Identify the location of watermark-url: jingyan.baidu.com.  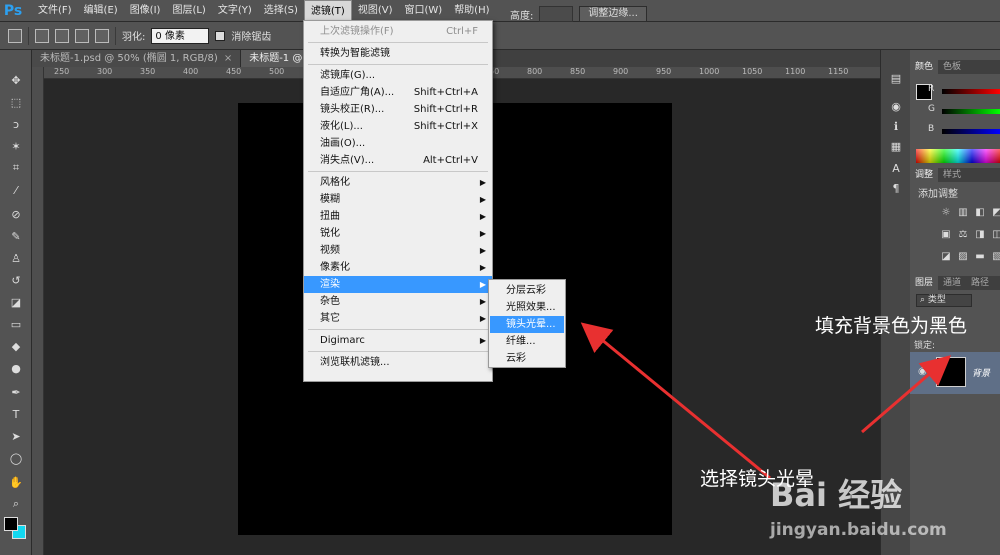
(858, 530).